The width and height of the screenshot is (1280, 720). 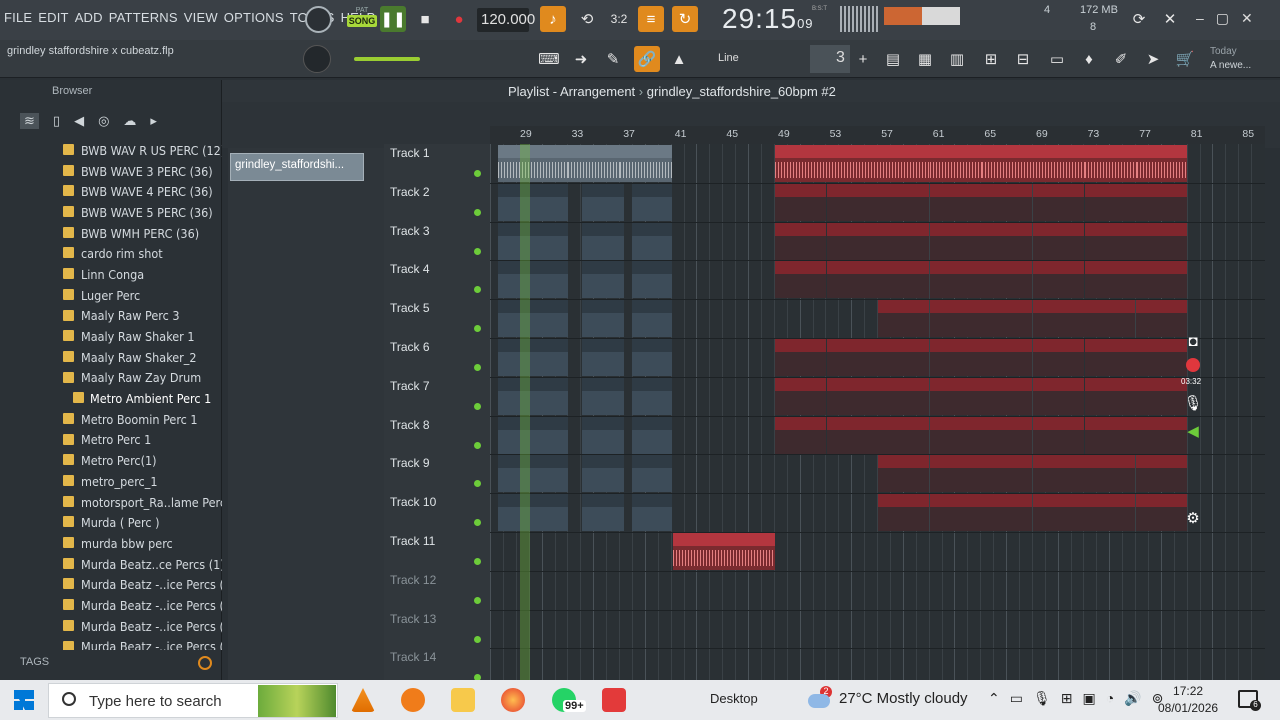 What do you see at coordinates (506, 20) in the screenshot?
I see `tempo-display: 120.000` at bounding box center [506, 20].